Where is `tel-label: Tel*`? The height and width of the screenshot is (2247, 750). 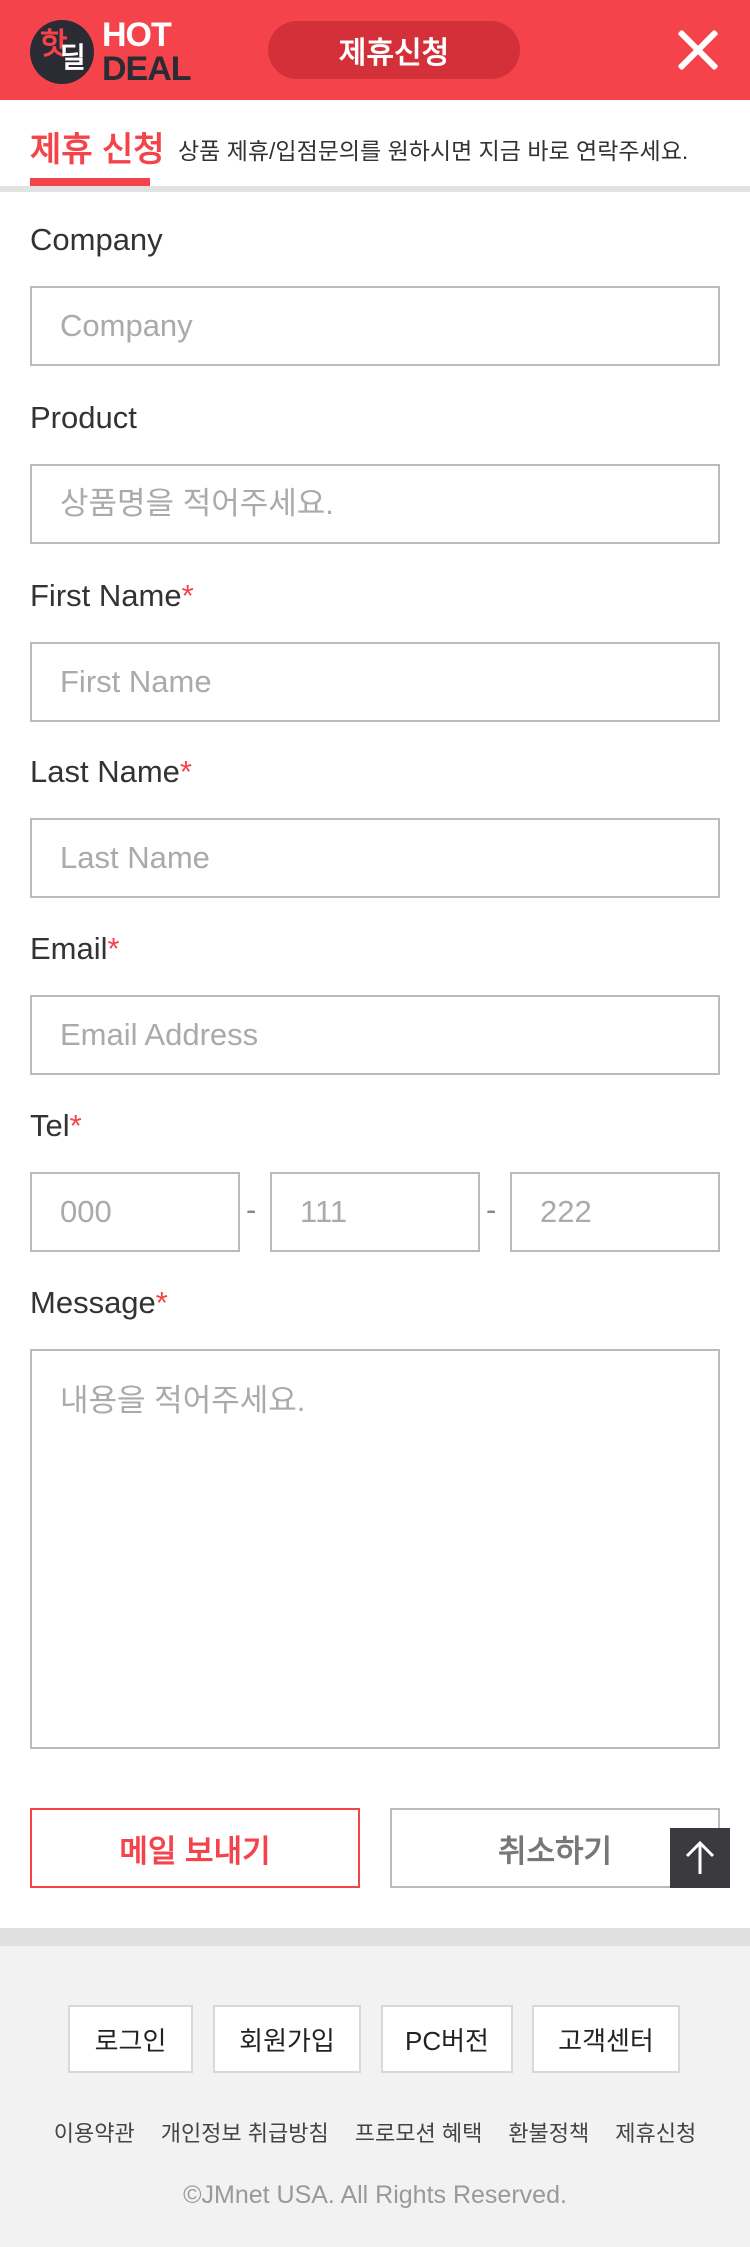 tel-label: Tel* is located at coordinates (56, 1126).